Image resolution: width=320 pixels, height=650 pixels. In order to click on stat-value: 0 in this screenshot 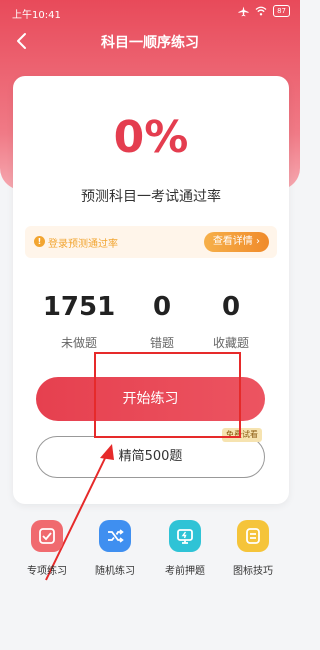, I will do `click(231, 307)`.